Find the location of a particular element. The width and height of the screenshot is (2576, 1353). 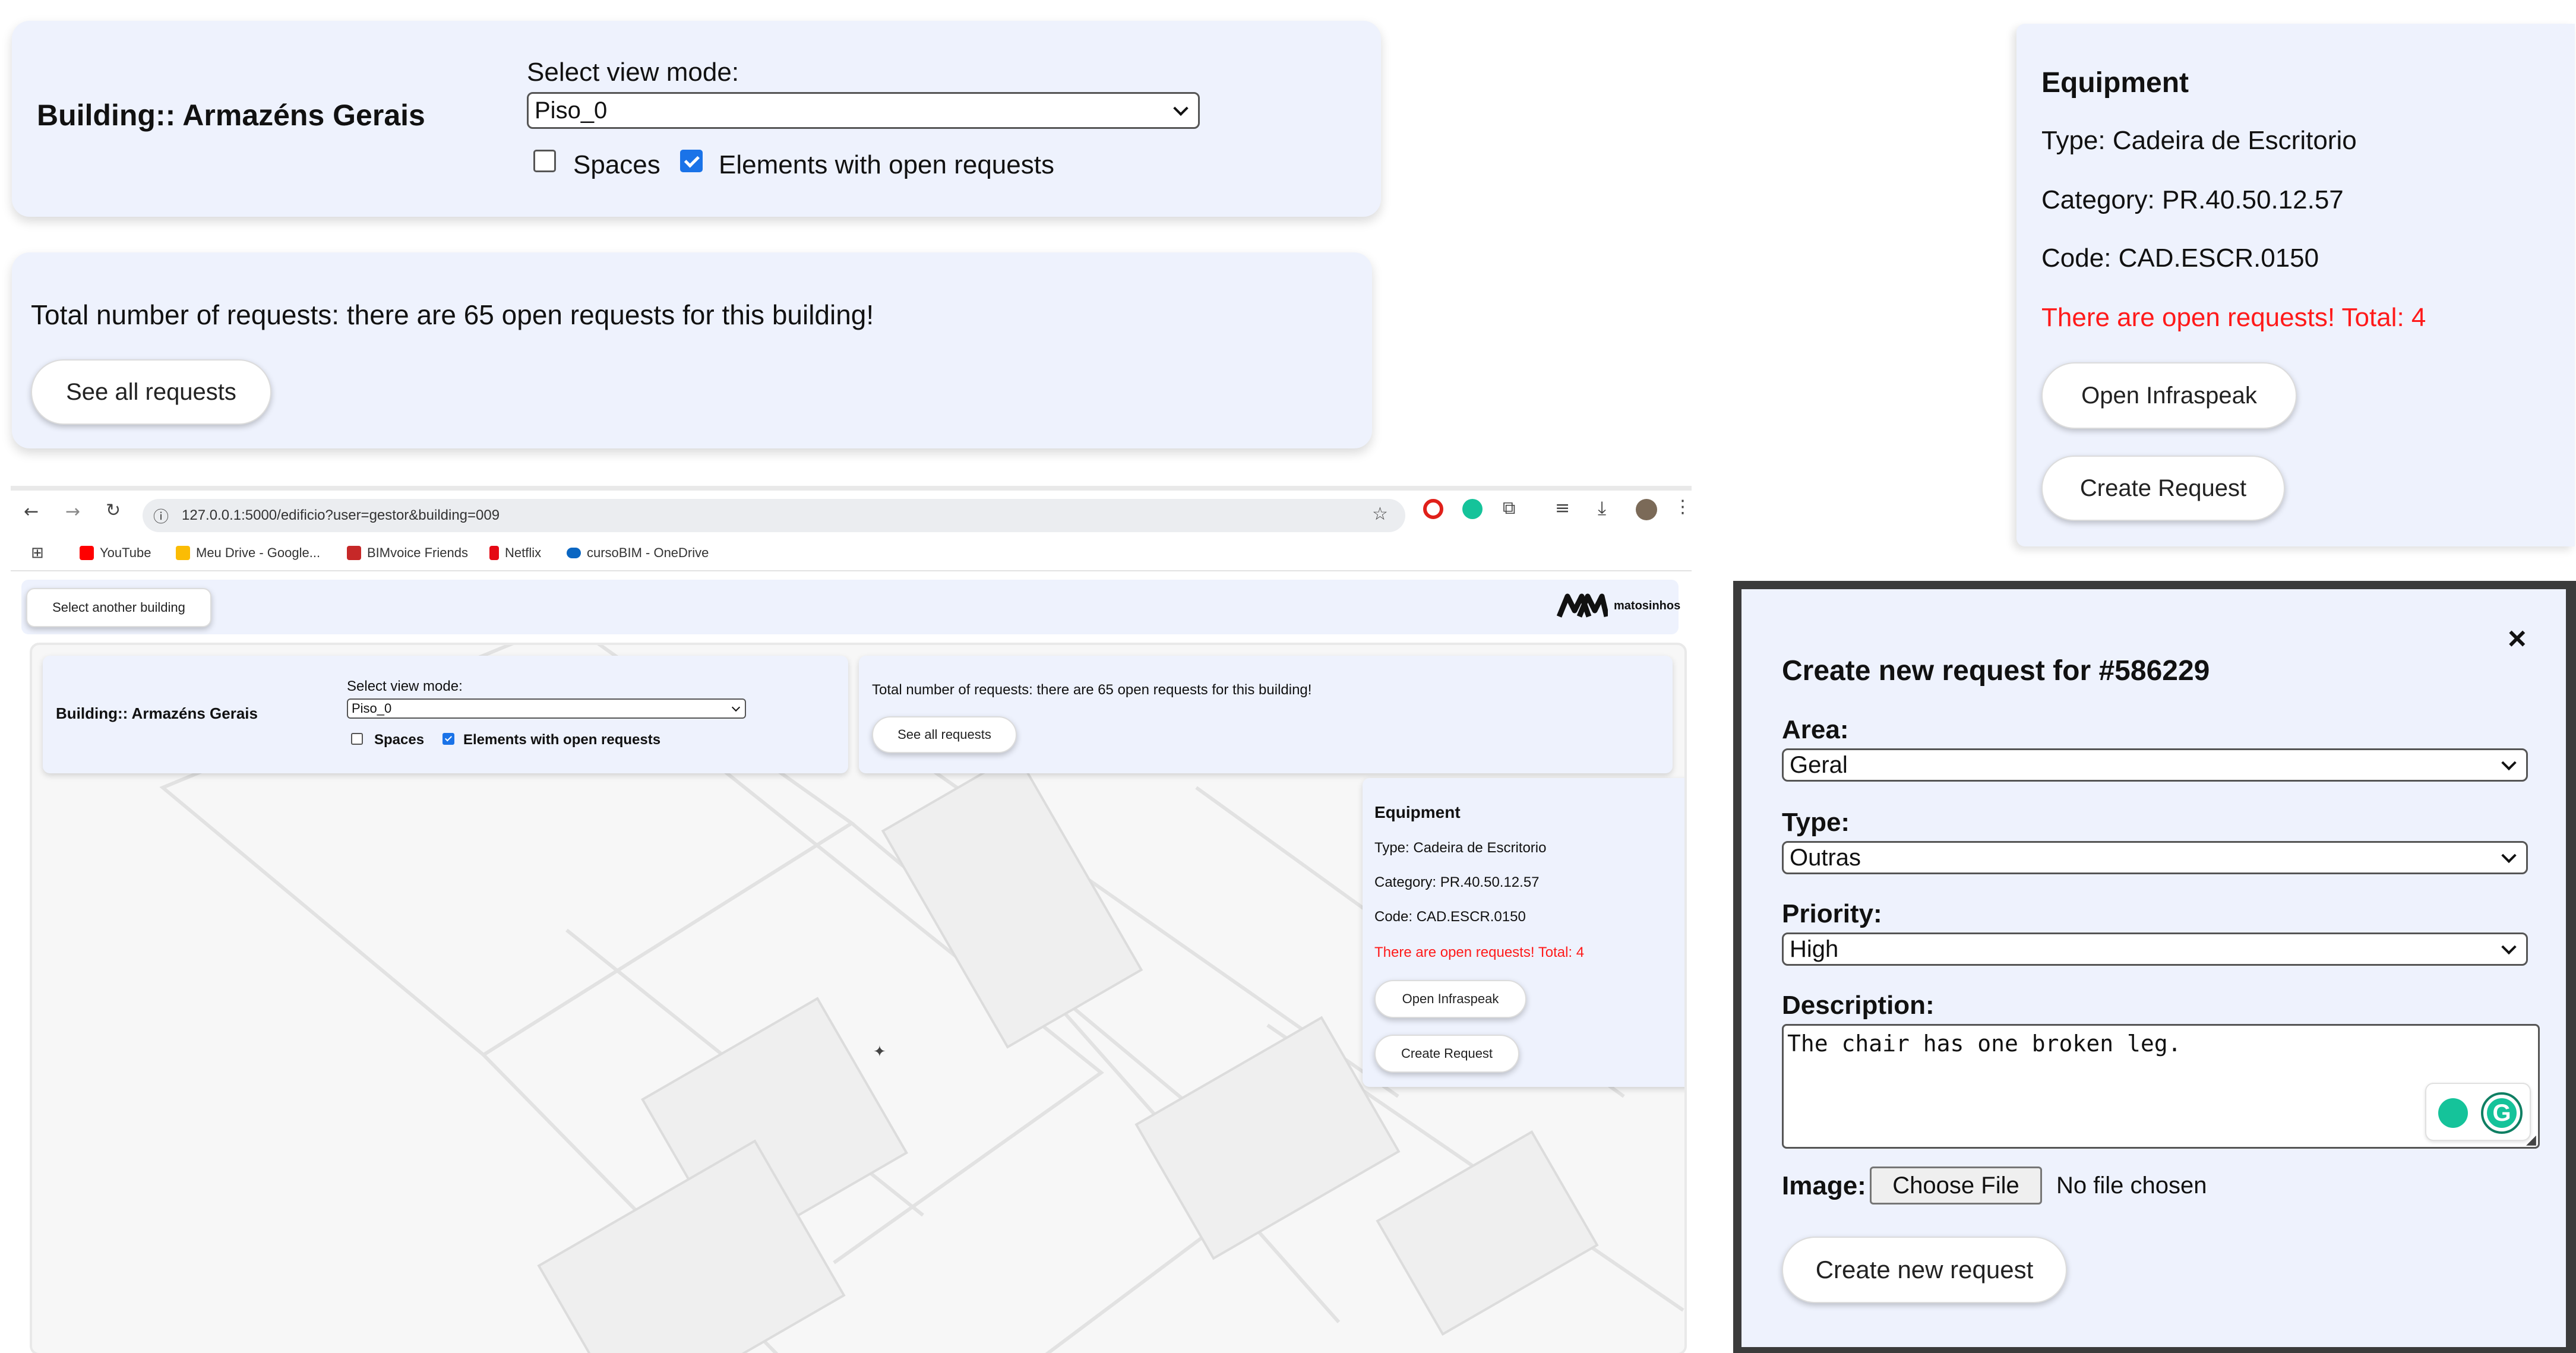

site-info-icon: ⓘ is located at coordinates (161, 516).